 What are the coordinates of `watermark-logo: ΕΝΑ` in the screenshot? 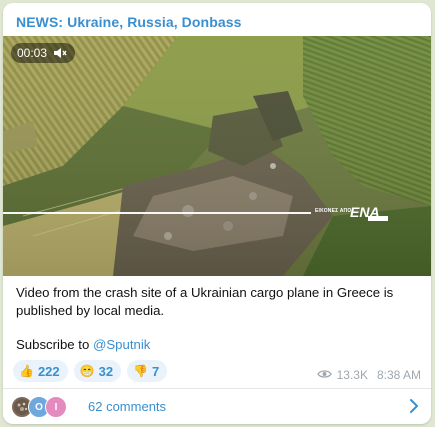 It's located at (369, 212).